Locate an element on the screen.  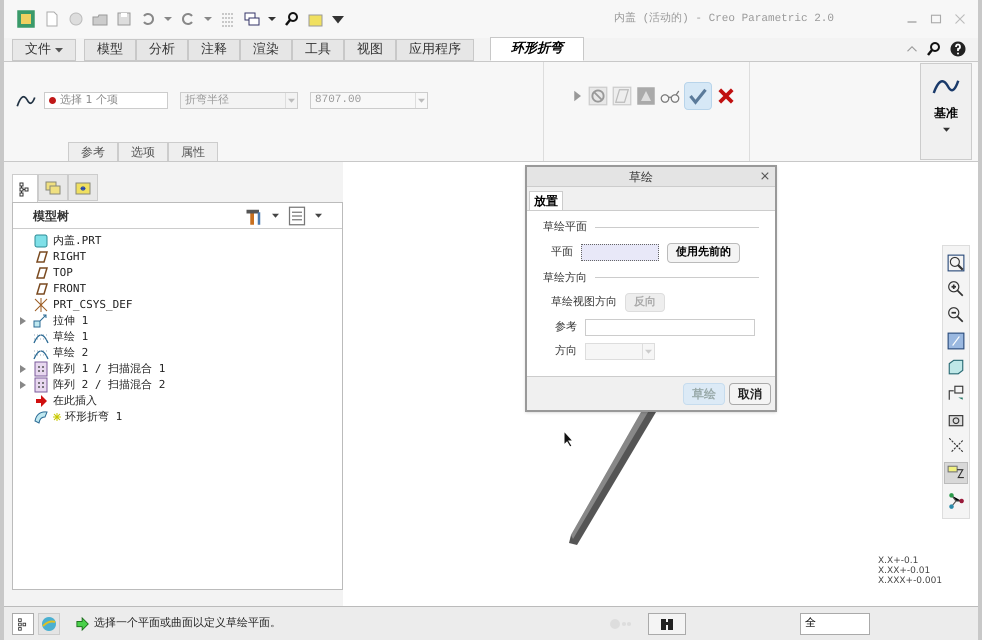
save-icon is located at coordinates (124, 19).